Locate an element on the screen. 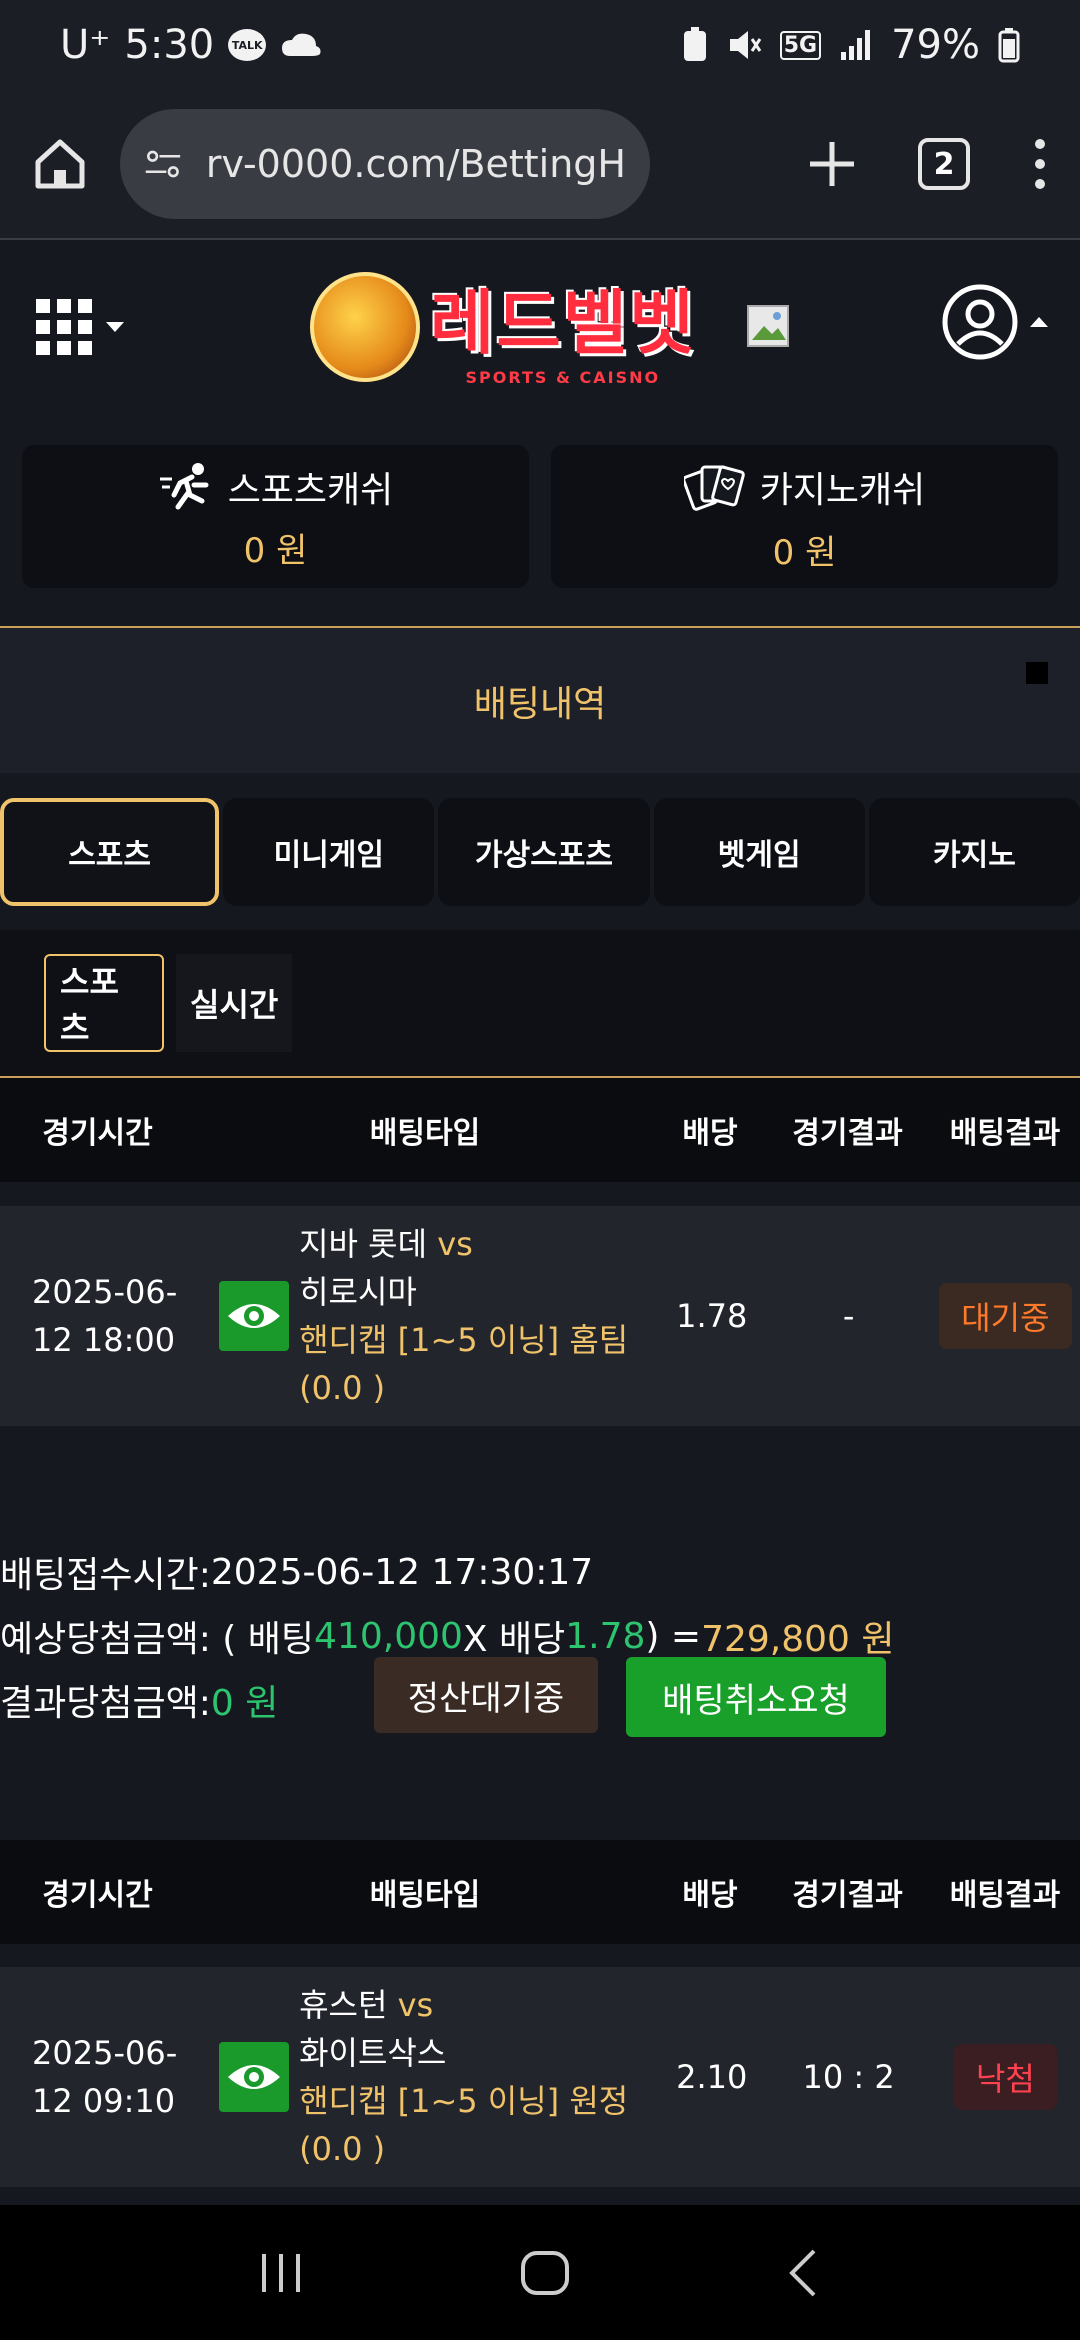 This screenshot has width=1080, height=2340. user-avatar-icon is located at coordinates (980, 322).